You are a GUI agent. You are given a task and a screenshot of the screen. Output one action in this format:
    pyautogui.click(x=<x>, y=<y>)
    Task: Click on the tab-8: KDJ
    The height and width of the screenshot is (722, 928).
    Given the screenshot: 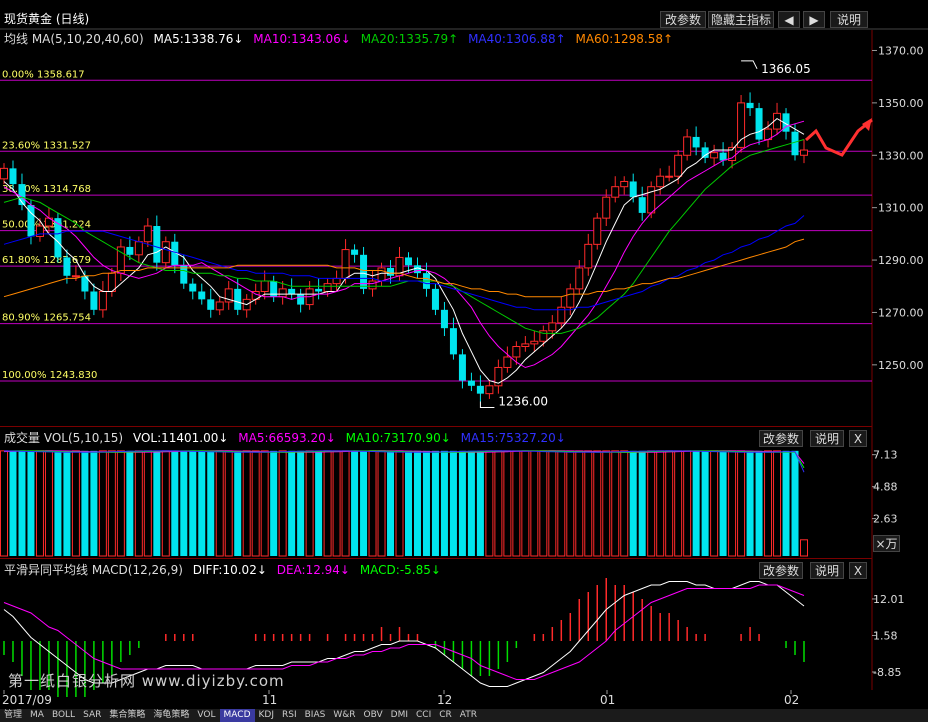 What is the action you would take?
    pyautogui.click(x=267, y=715)
    